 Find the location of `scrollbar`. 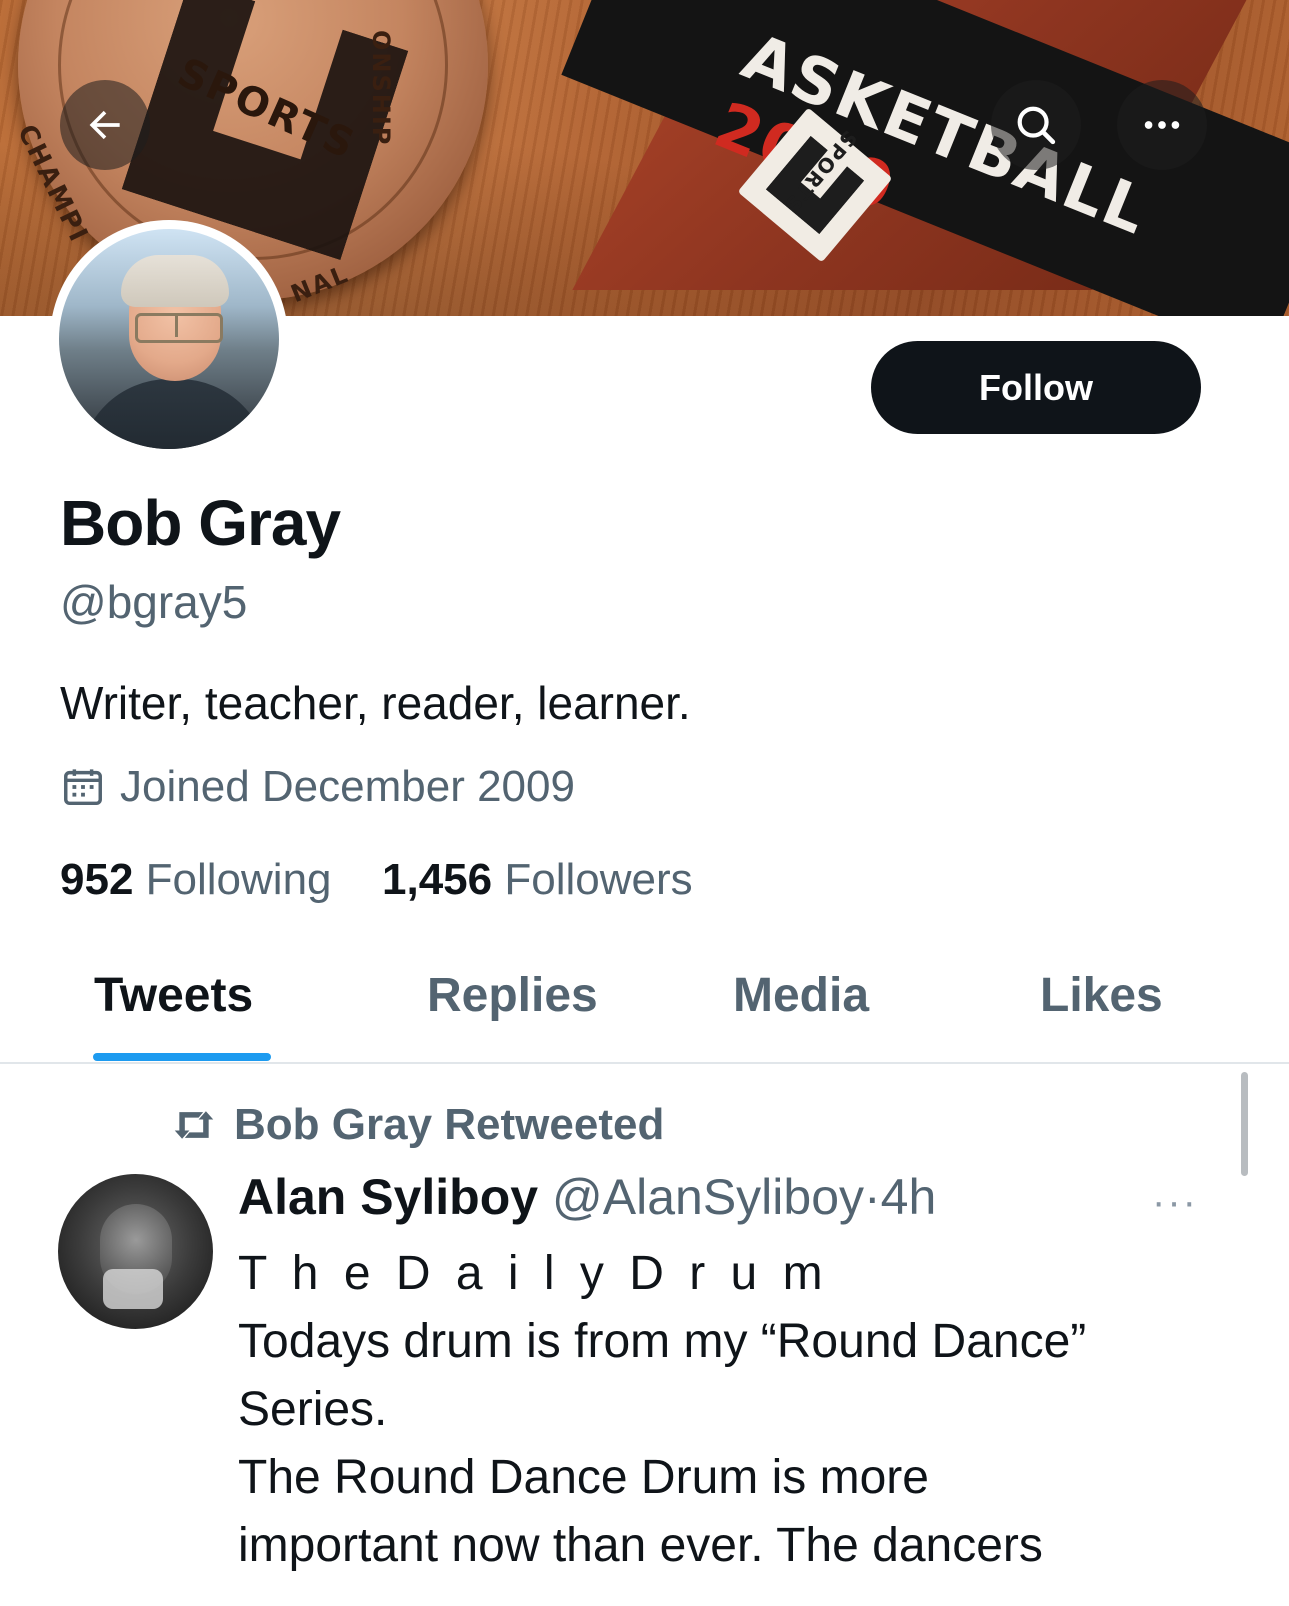

scrollbar is located at coordinates (1244, 1124).